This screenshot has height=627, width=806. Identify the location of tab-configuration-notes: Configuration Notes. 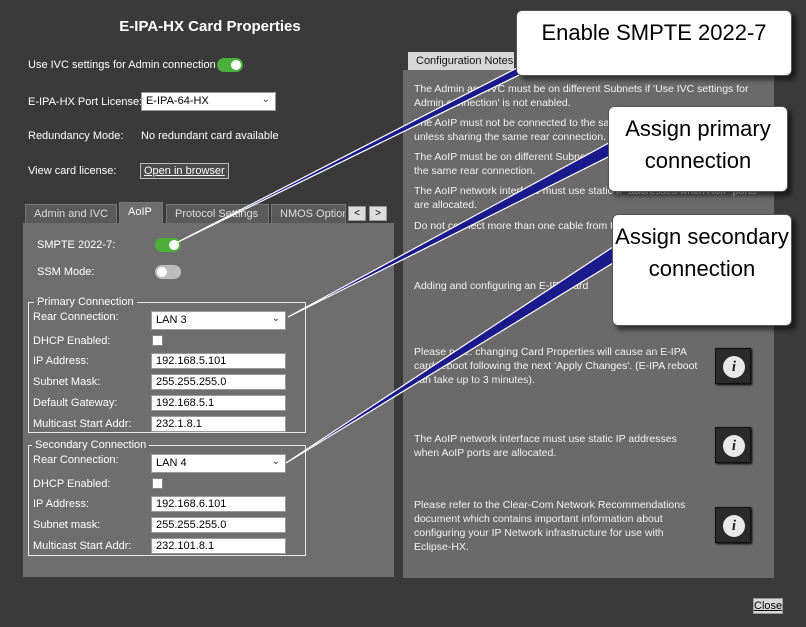
(461, 61).